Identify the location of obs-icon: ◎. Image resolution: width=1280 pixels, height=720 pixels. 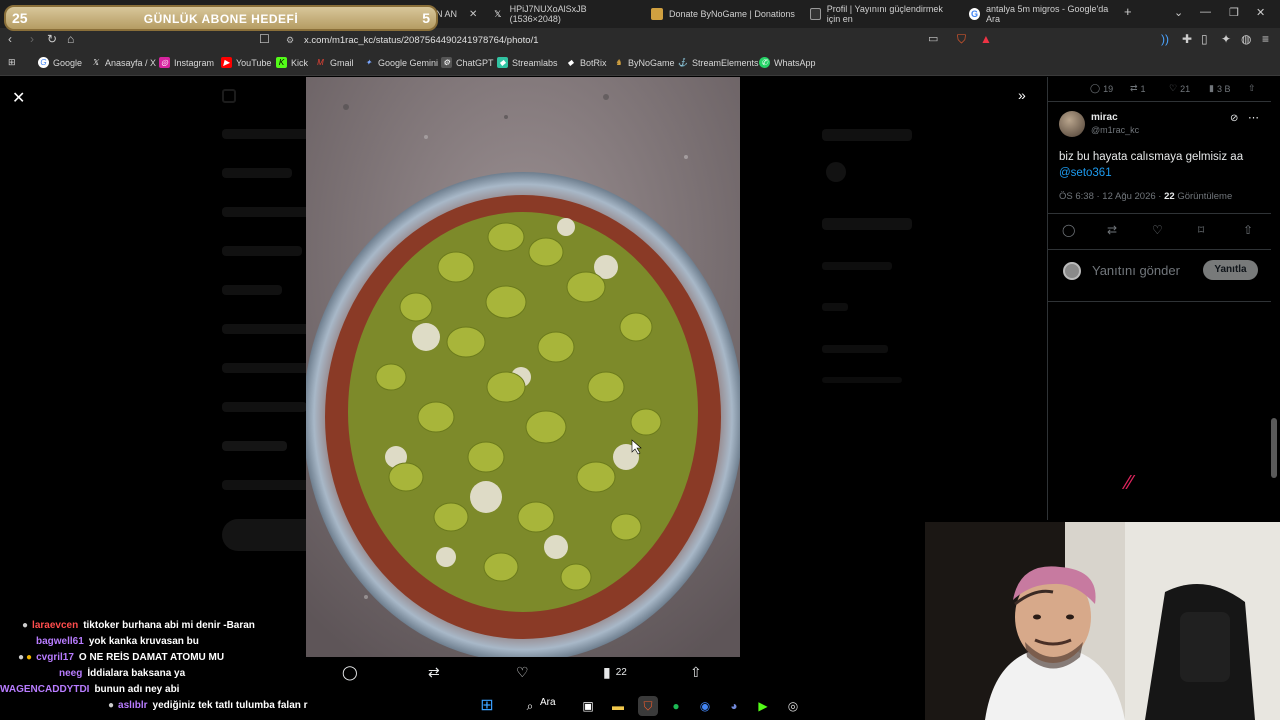
(793, 706).